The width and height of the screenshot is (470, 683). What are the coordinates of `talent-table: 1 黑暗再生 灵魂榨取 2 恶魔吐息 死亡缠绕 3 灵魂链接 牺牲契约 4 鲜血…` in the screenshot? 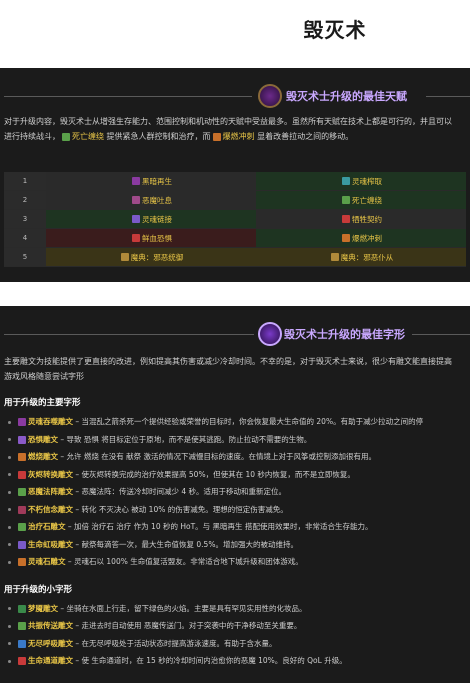 It's located at (235, 219).